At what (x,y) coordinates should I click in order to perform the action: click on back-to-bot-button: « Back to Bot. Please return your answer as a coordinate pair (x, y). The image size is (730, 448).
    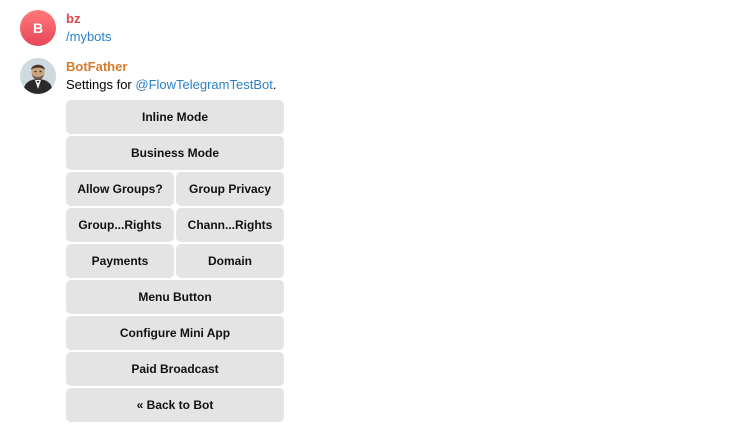
    Looking at the image, I should click on (175, 405).